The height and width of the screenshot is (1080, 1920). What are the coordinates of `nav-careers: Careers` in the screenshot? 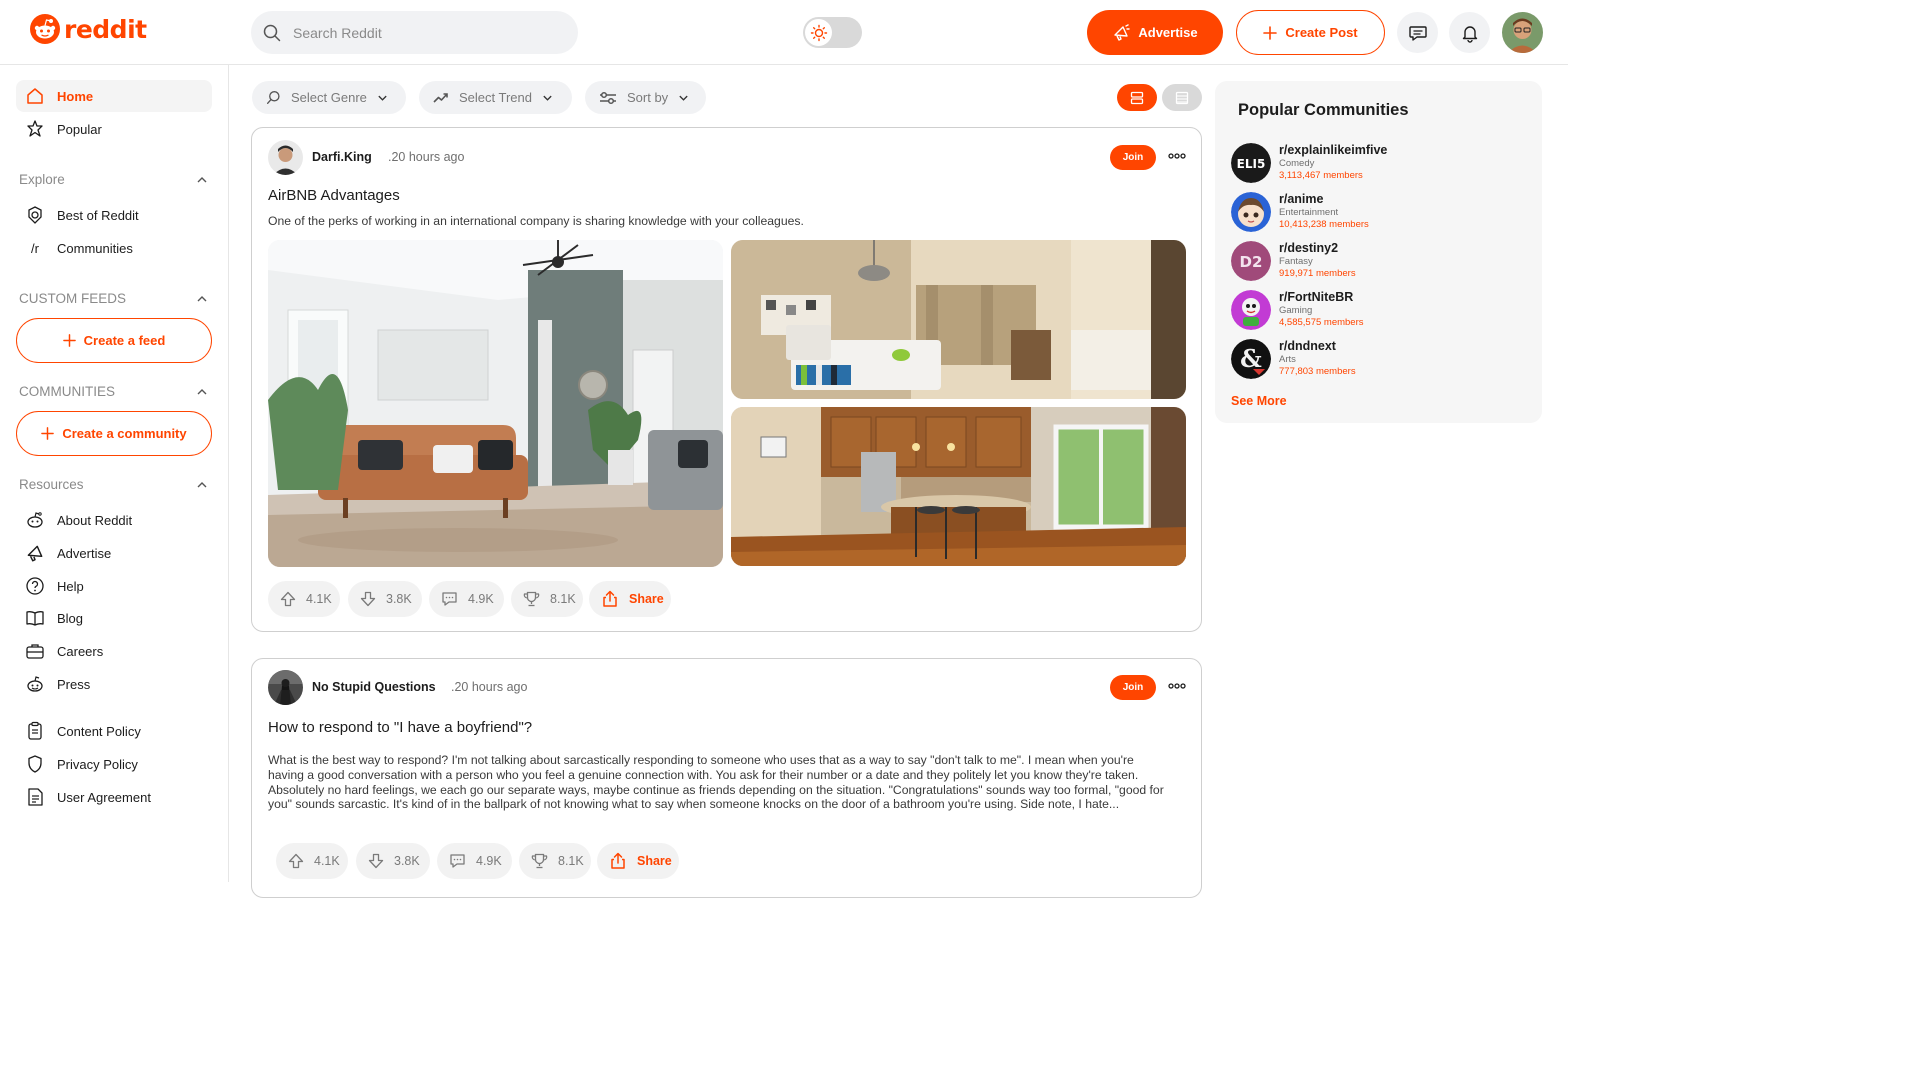 It's located at (114, 651).